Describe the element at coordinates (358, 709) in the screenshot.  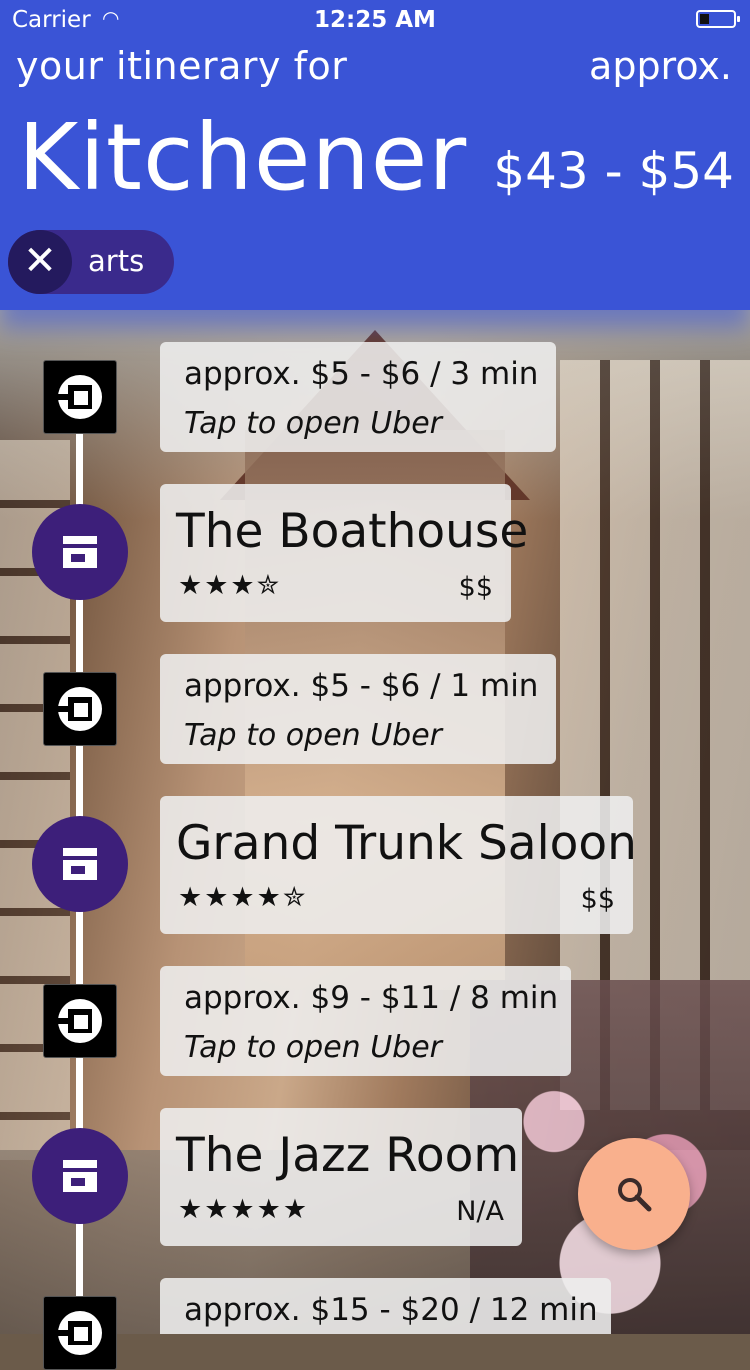
I see `ride-card: approx. $5 - $6 / 1 min Tap to open Uber` at that location.